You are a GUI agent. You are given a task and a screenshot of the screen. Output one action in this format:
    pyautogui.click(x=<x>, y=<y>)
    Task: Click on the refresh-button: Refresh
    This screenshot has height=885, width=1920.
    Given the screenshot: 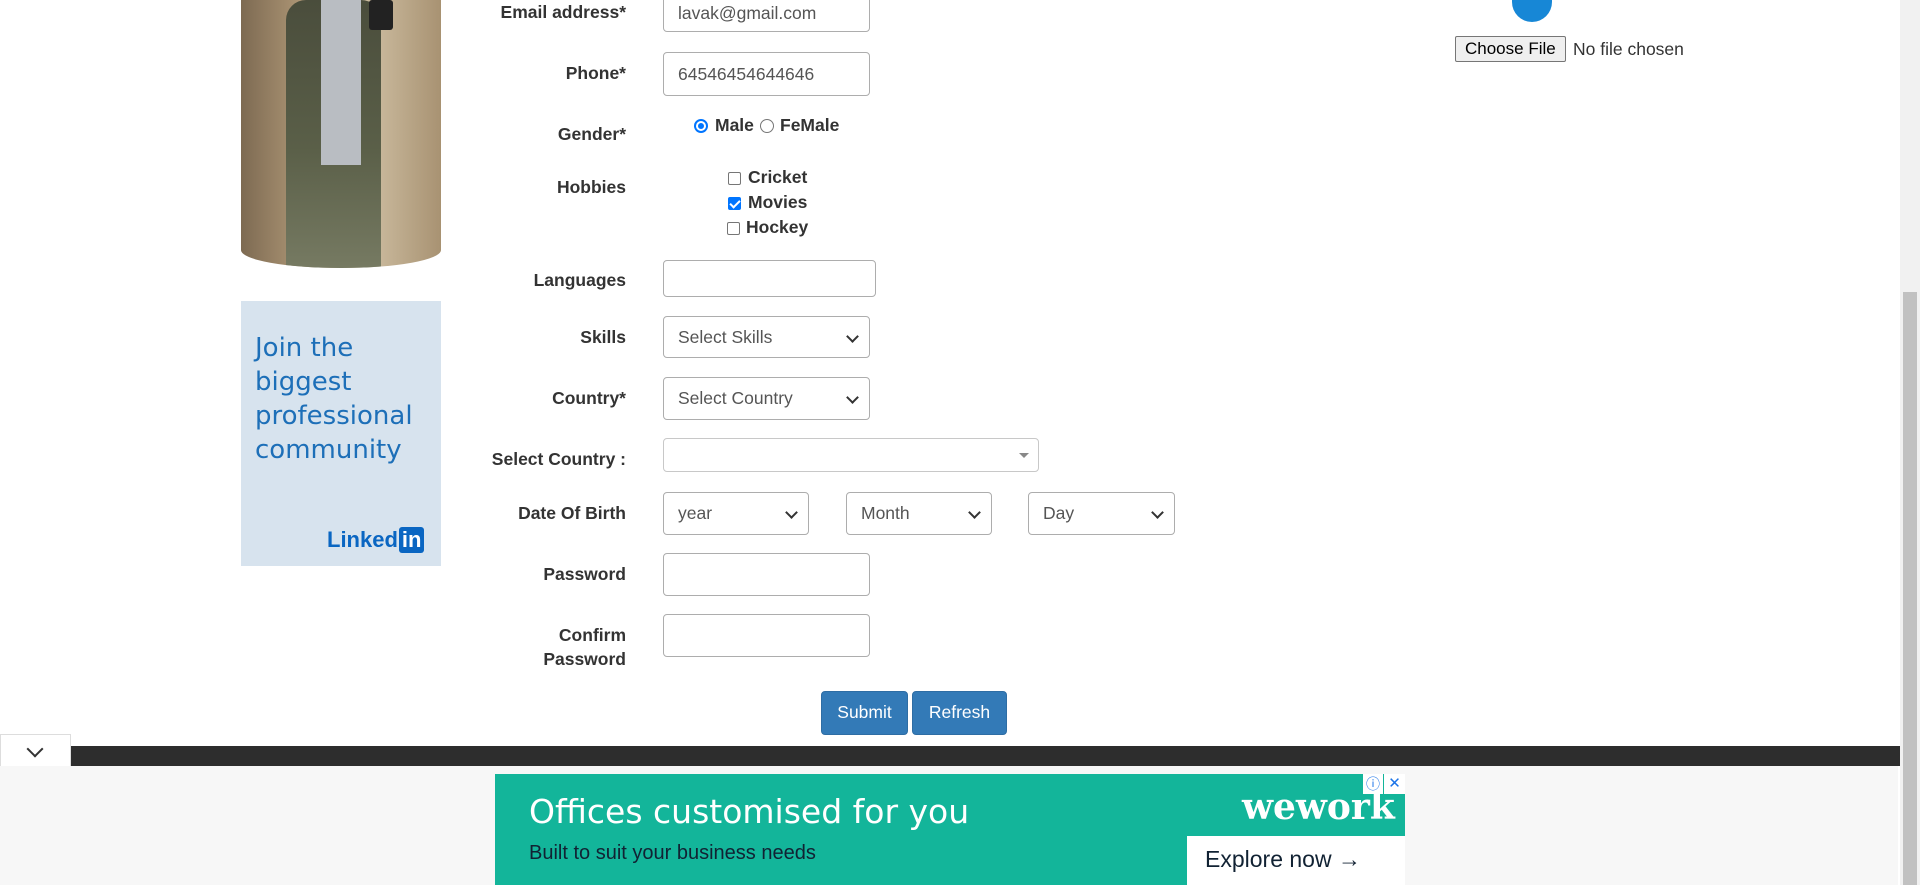 What is the action you would take?
    pyautogui.click(x=959, y=713)
    